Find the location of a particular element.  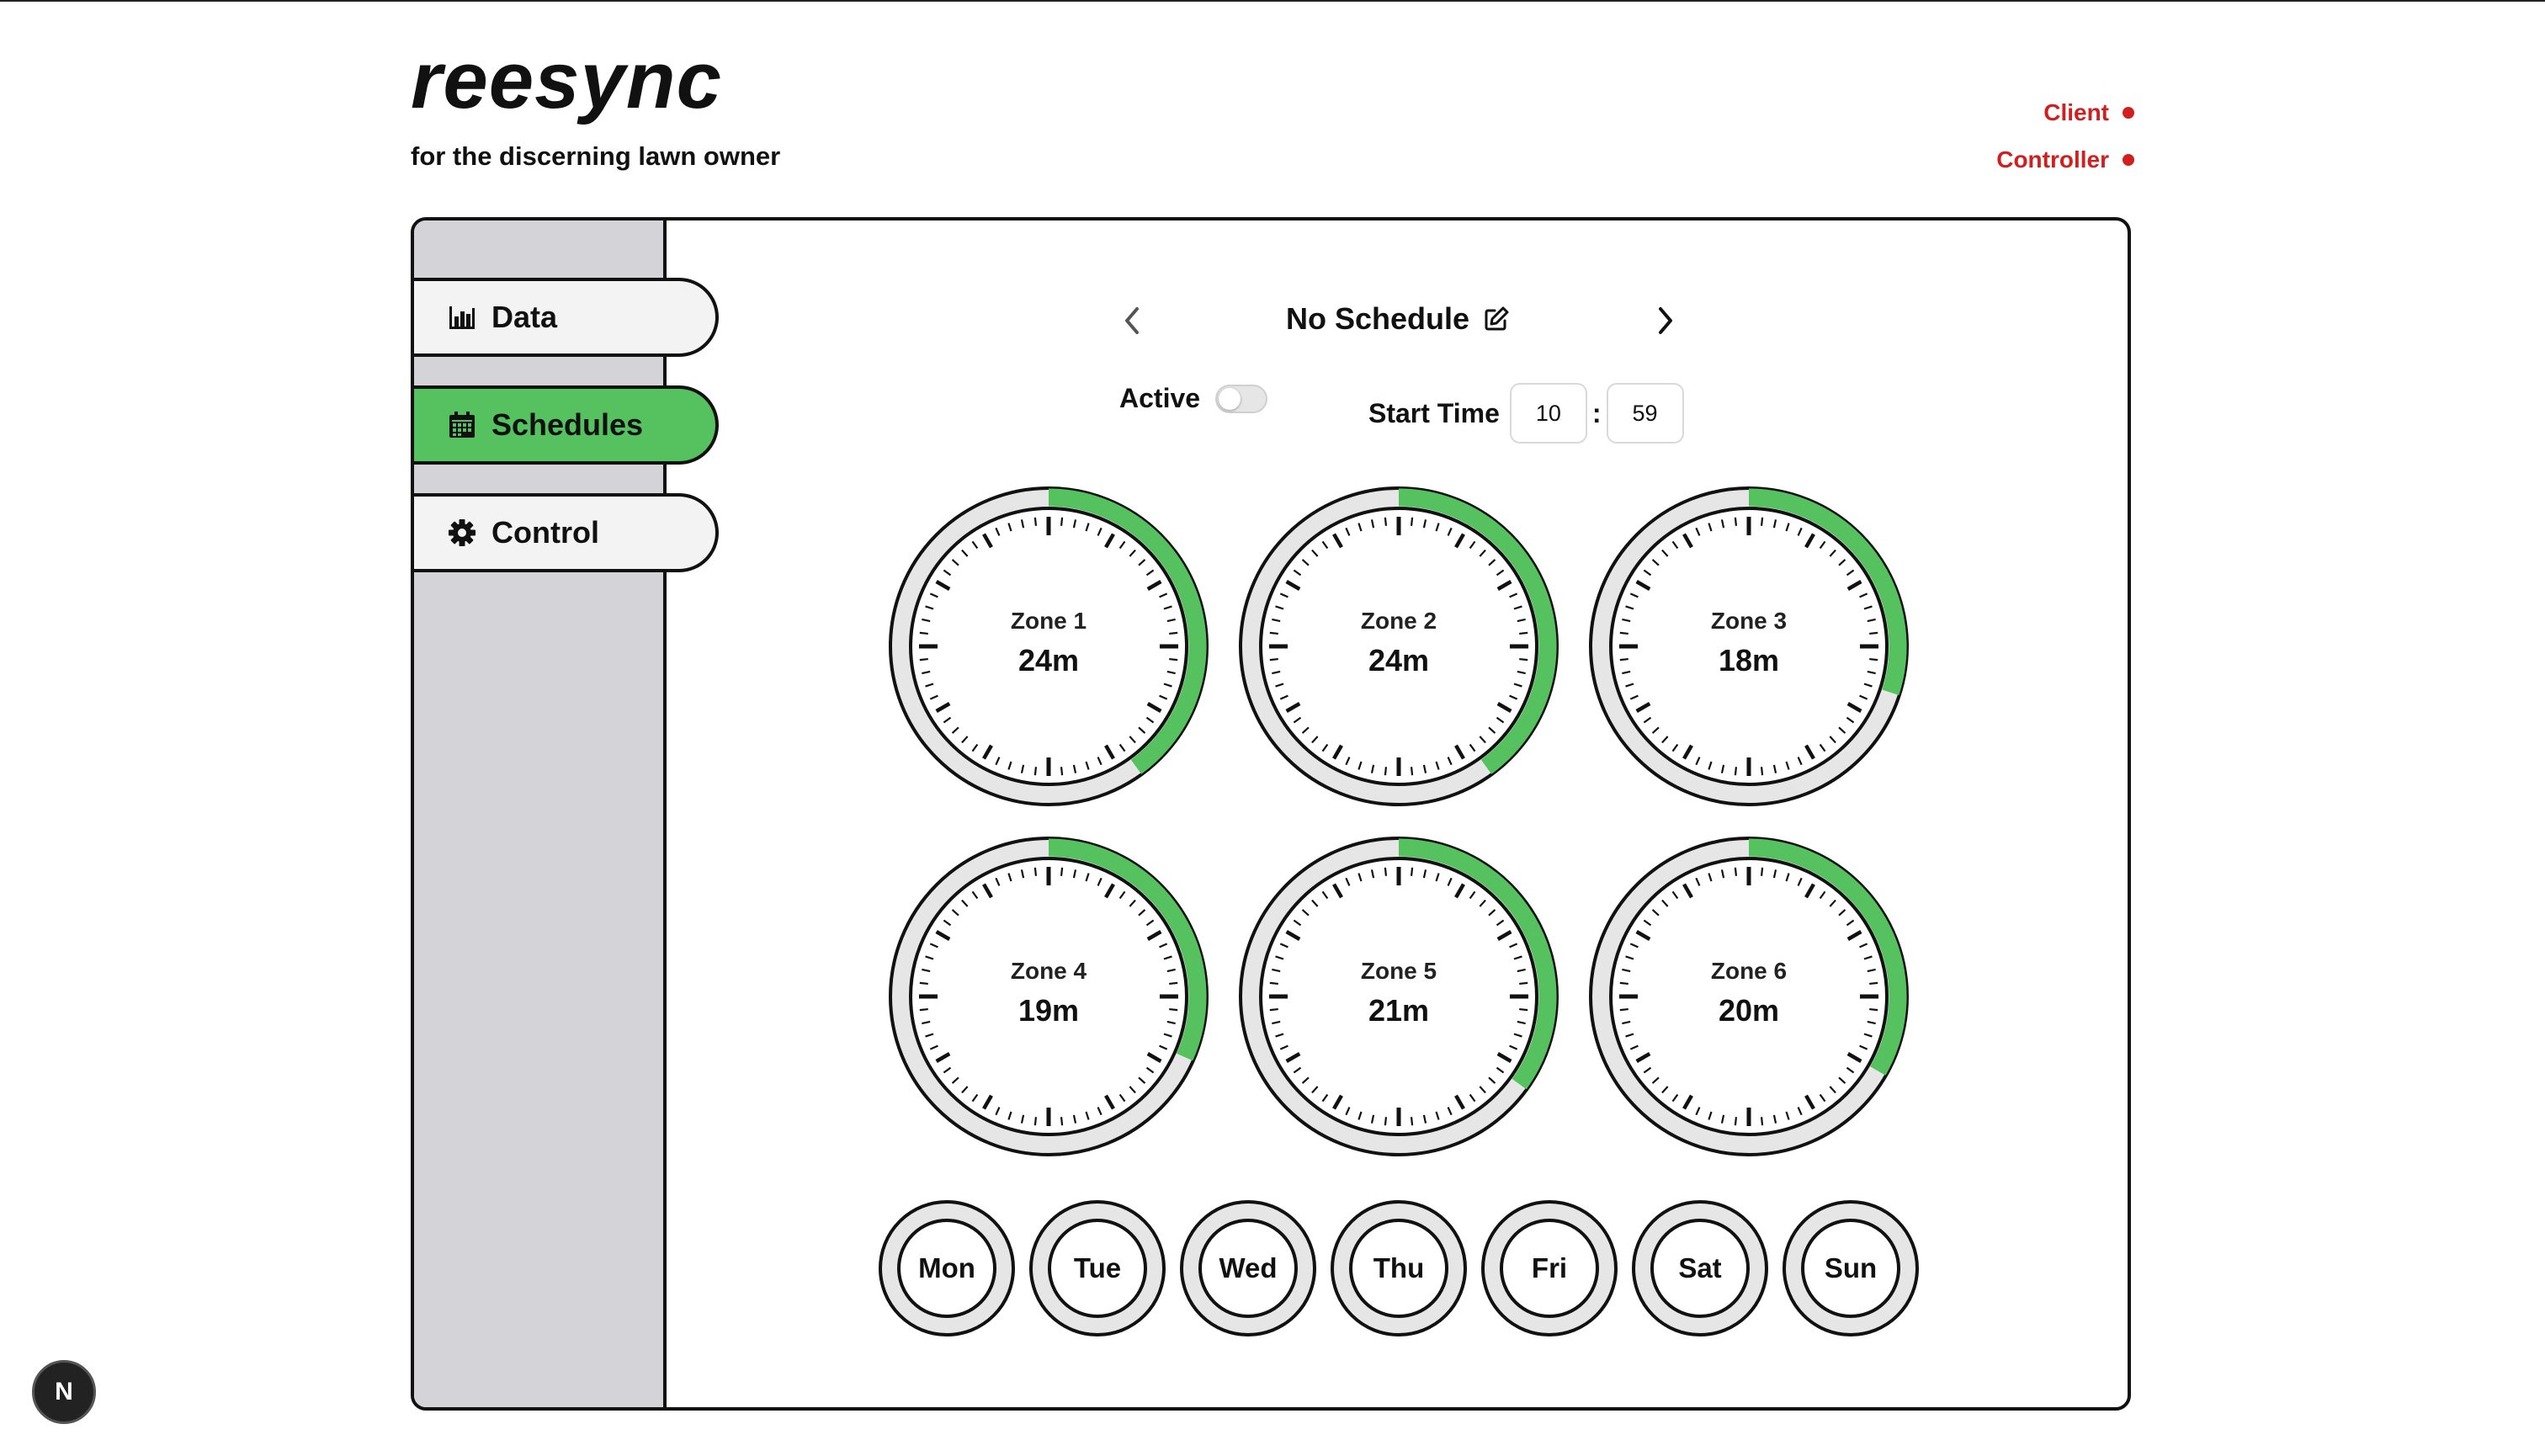

active-toggle is located at coordinates (1241, 398).